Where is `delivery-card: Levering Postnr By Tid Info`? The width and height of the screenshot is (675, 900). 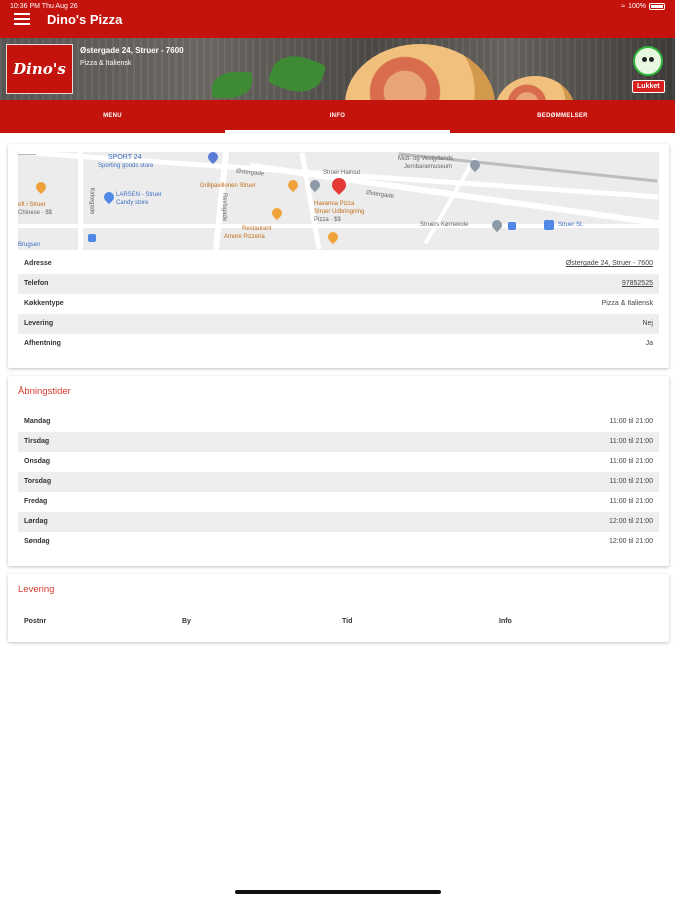 delivery-card: Levering Postnr By Tid Info is located at coordinates (338, 608).